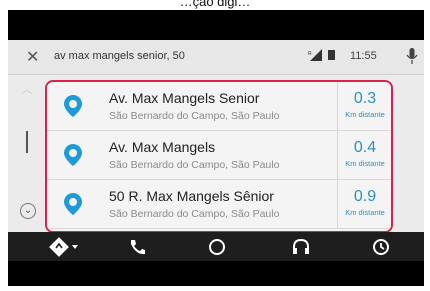 The height and width of the screenshot is (291, 430). I want to click on place-name: Av. Max Mangels, so click(162, 147).